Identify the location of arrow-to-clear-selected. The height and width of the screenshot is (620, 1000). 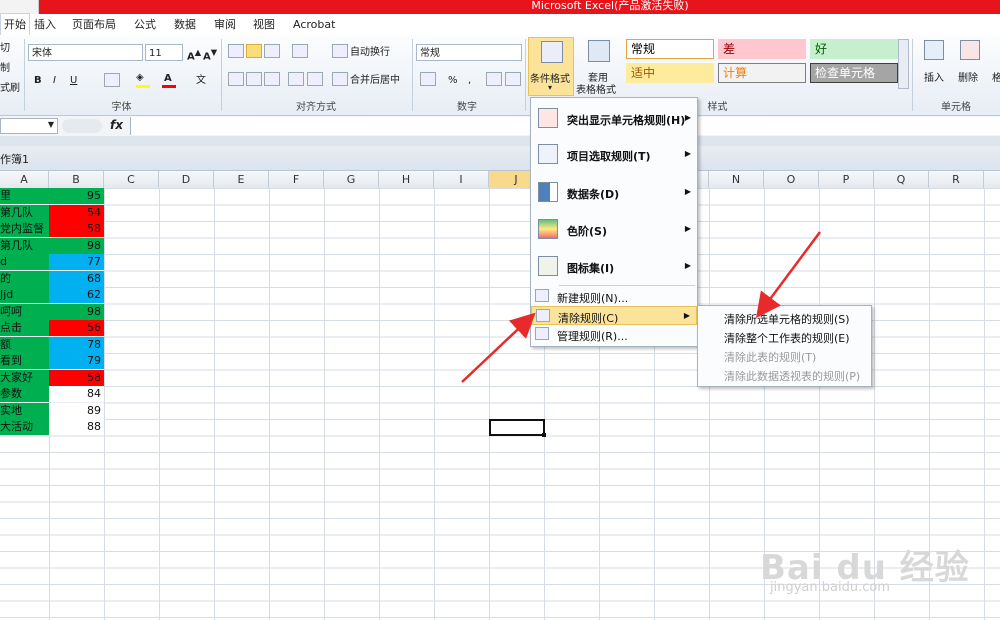
(789, 275).